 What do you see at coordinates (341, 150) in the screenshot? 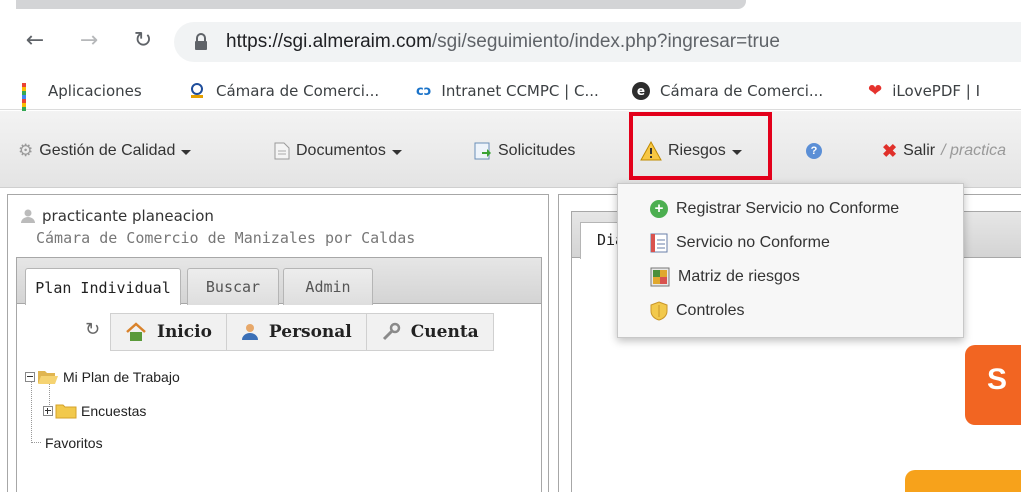
I see `menu-label: Documentos` at bounding box center [341, 150].